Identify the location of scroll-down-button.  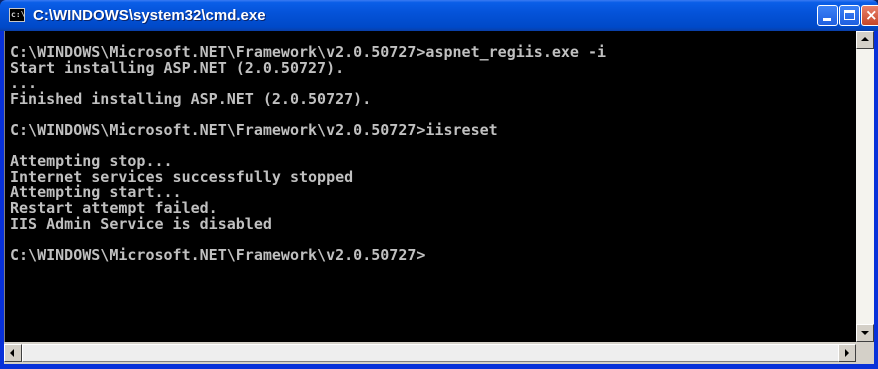
(865, 333).